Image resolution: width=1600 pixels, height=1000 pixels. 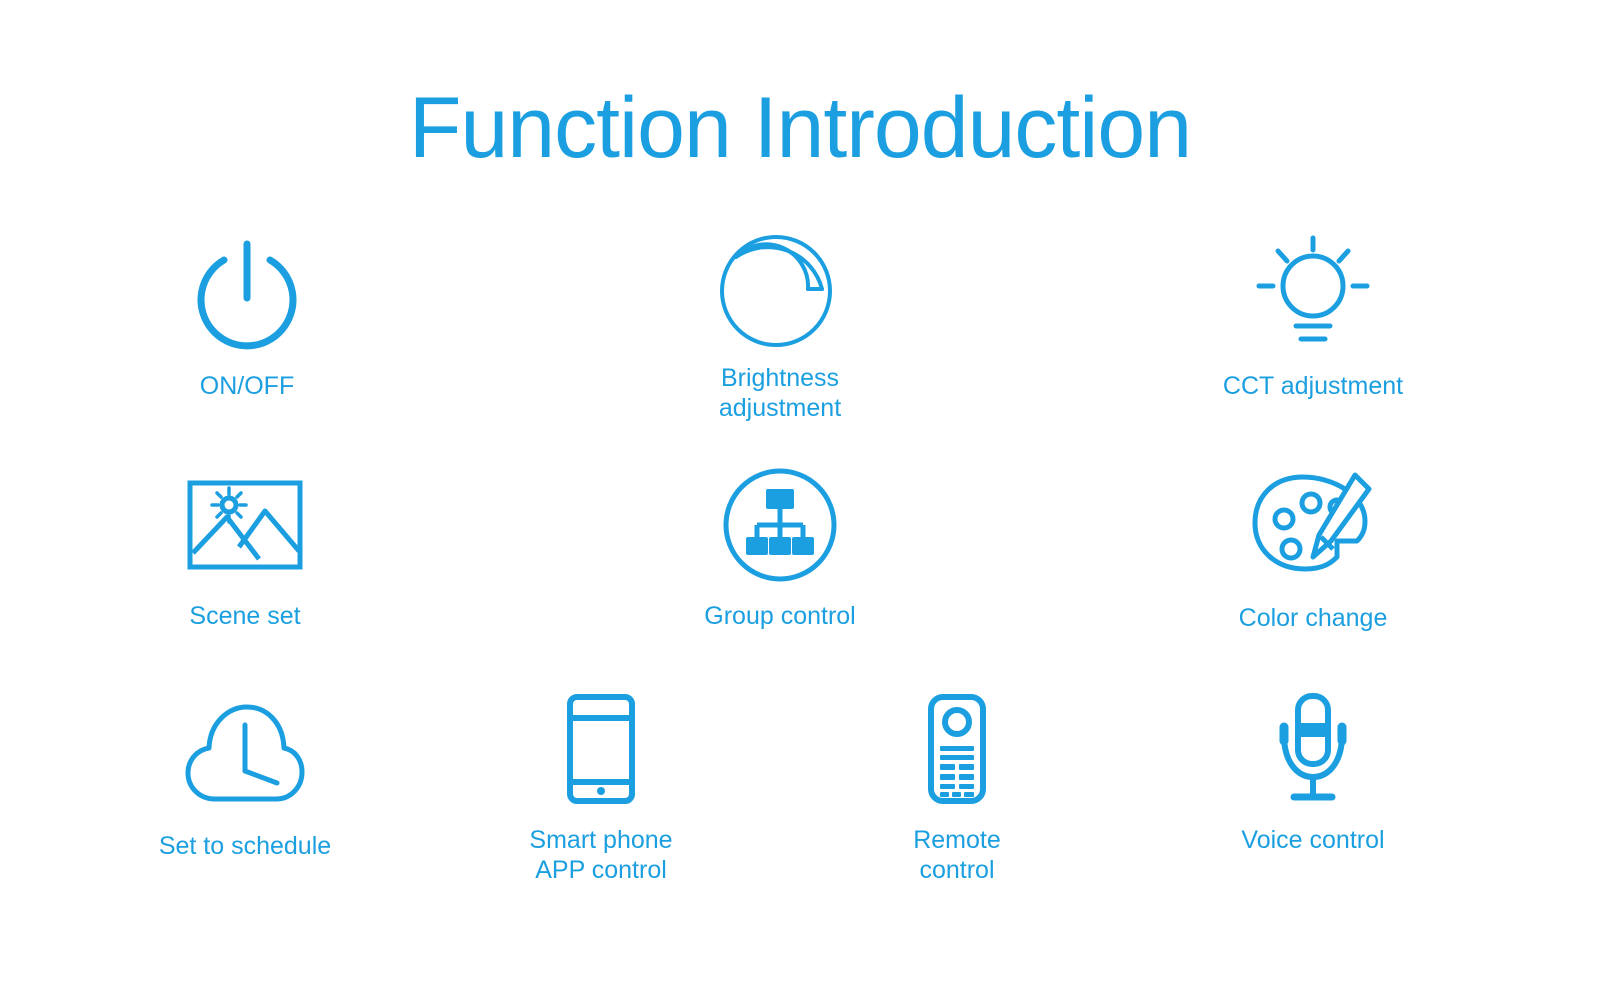 I want to click on feature-item-brightness-adjustment: Brightness adjustment, so click(x=780, y=325).